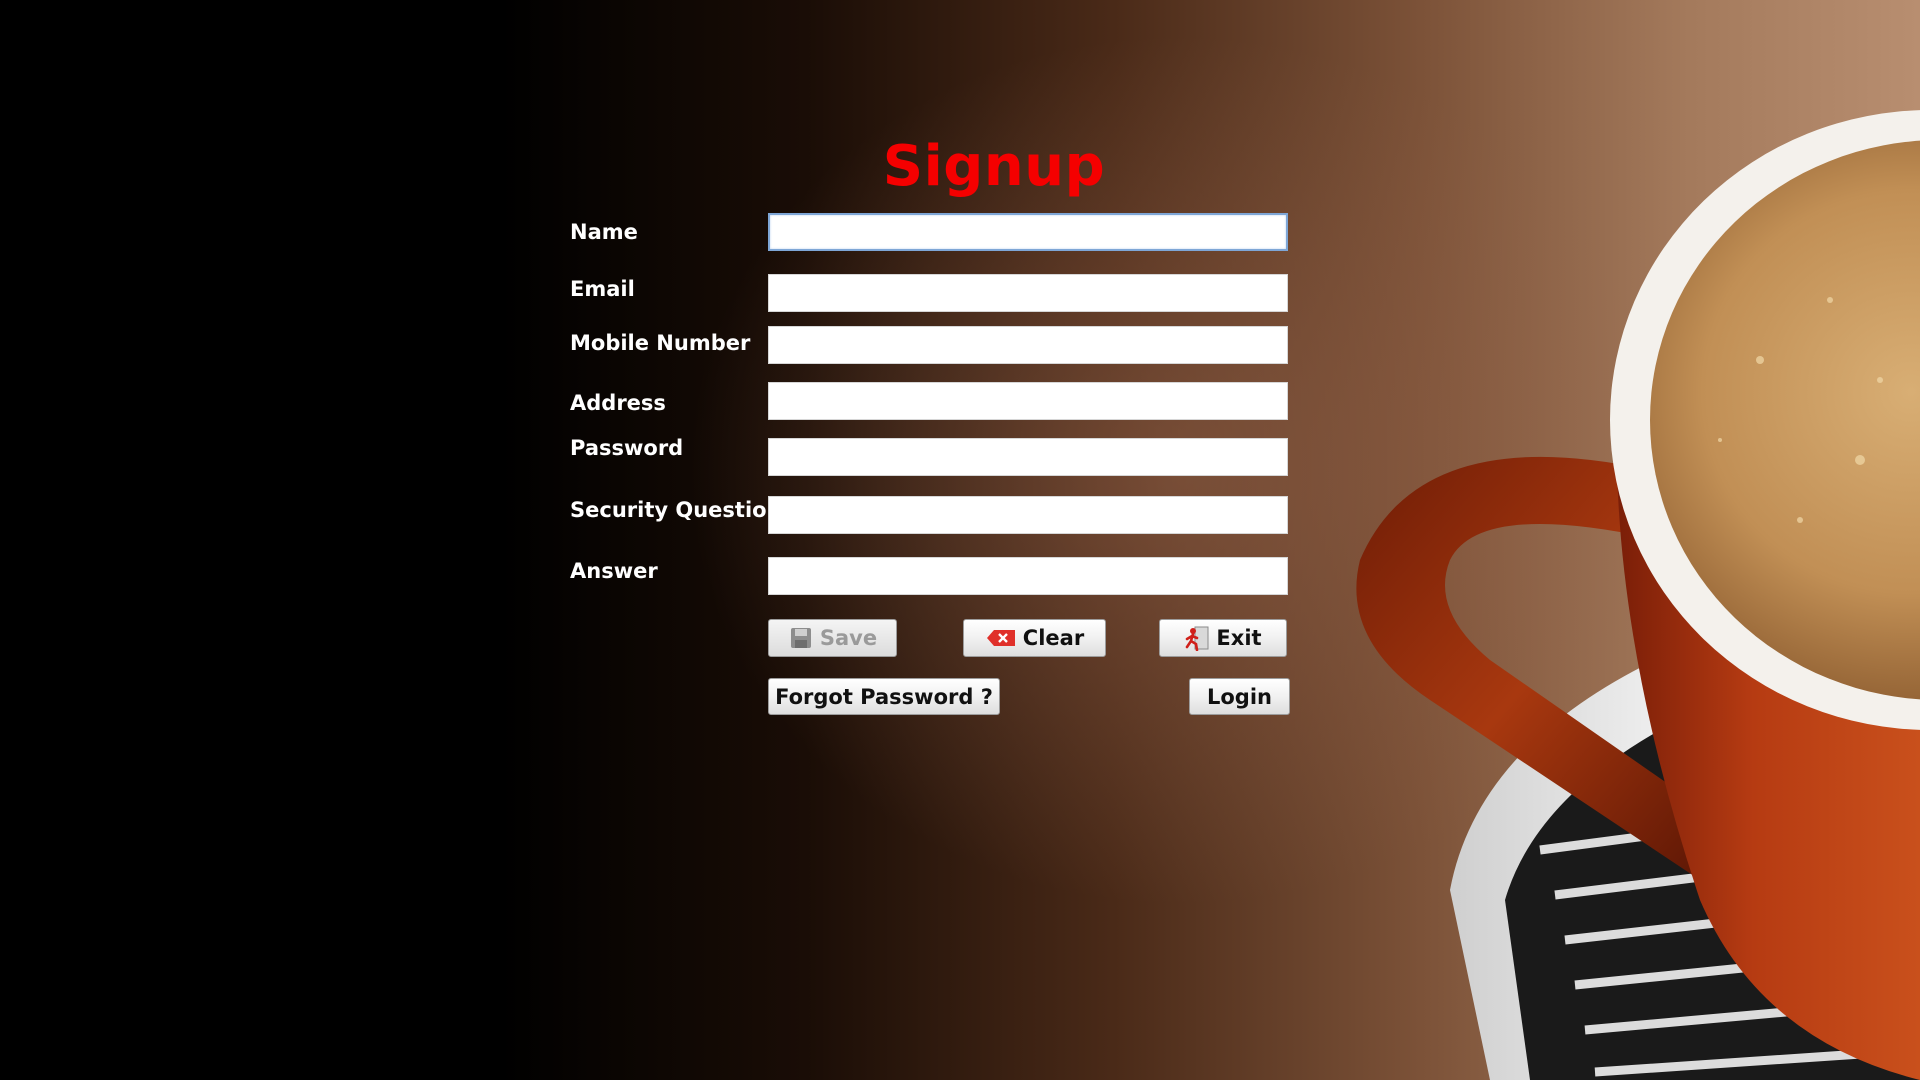  I want to click on security-question-label: Security Question, so click(676, 510).